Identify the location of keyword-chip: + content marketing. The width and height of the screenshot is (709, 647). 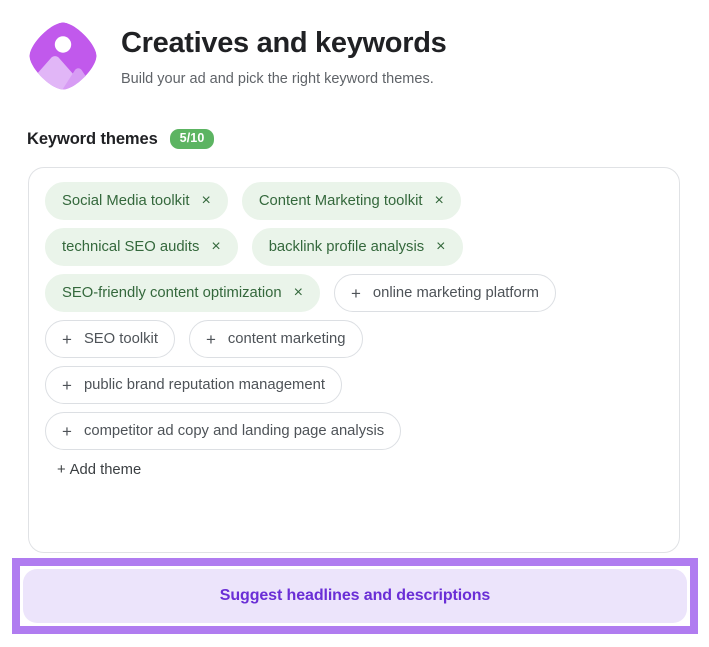
(275, 339).